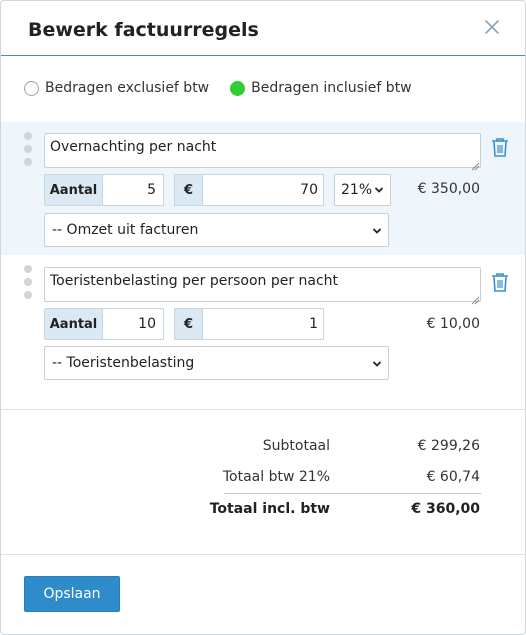 Image resolution: width=526 pixels, height=635 pixels. I want to click on category-select: -- Omzet uit facturen, so click(216, 230).